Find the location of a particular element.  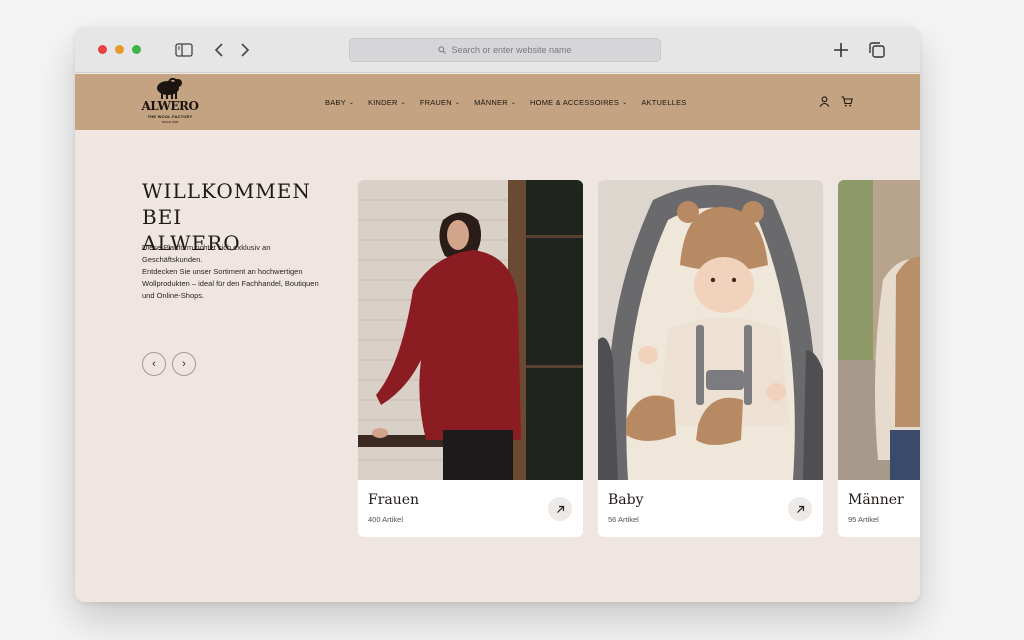

chevron-right-icon: › is located at coordinates (184, 364).